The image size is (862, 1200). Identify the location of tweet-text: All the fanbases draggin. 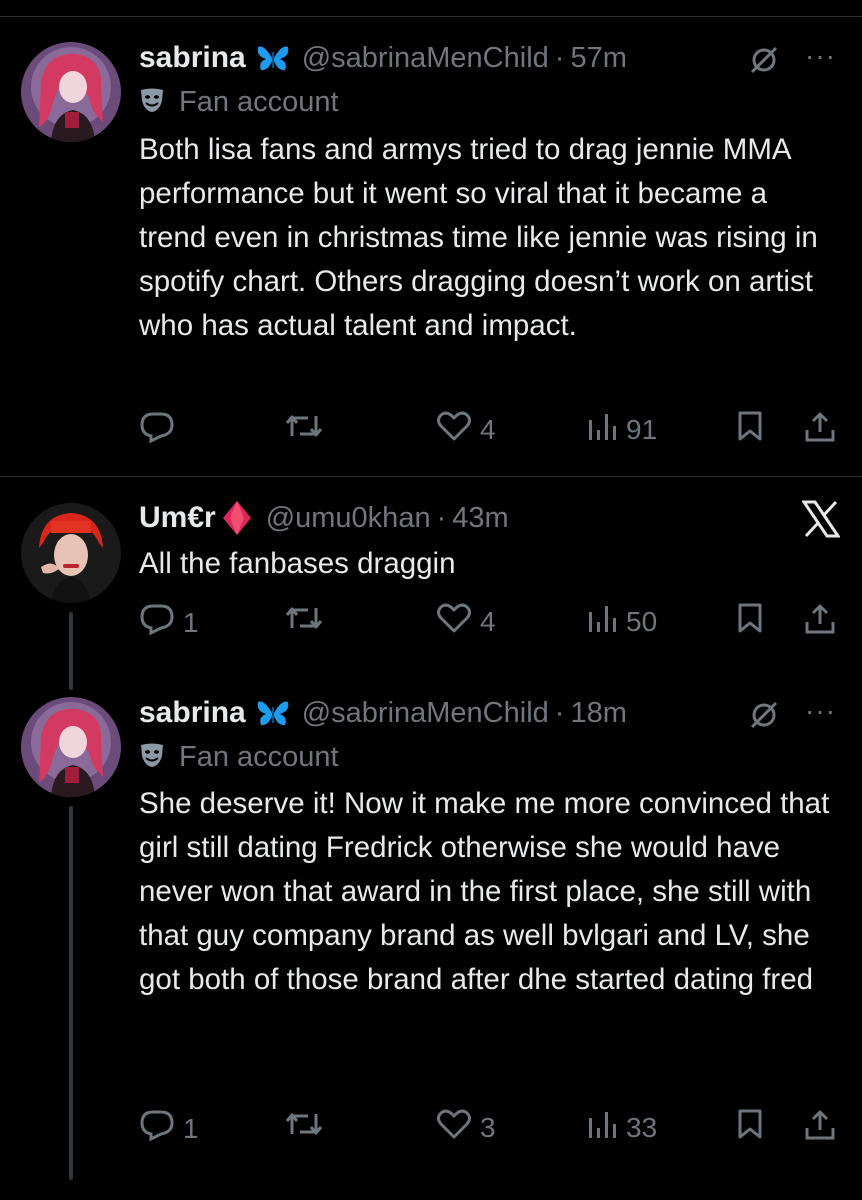
(297, 563).